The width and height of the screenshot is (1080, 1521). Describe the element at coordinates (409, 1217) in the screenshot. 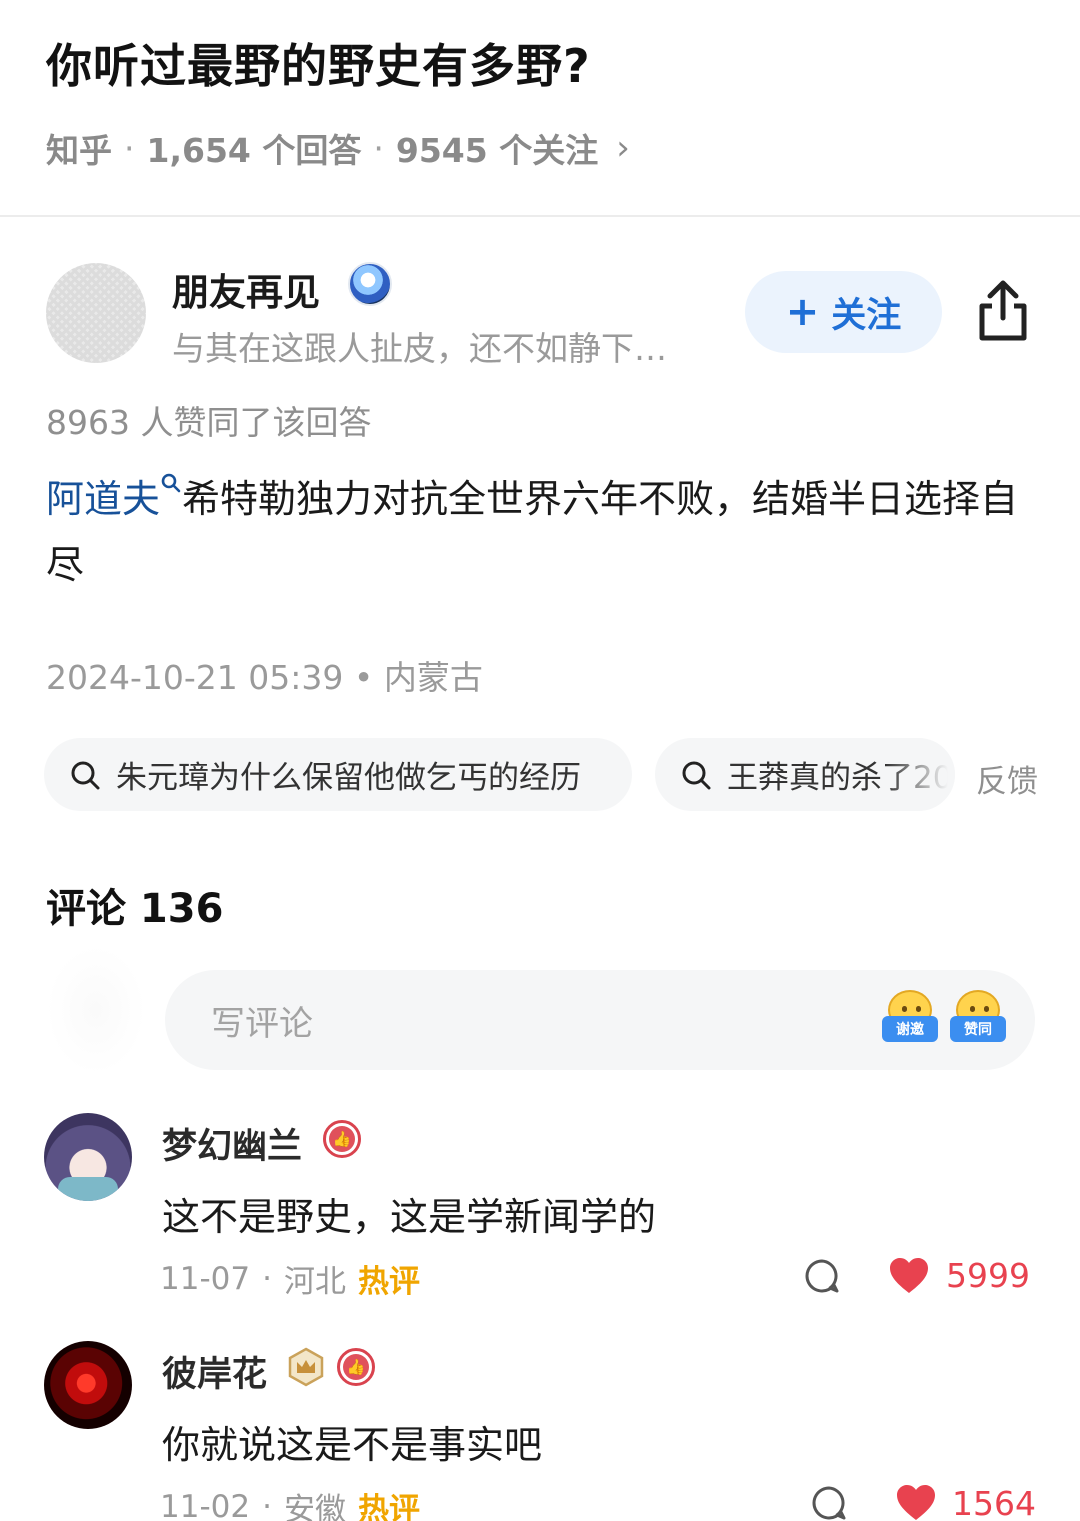

I see `comment-text: 这不是野史，这是学新闻学的` at that location.